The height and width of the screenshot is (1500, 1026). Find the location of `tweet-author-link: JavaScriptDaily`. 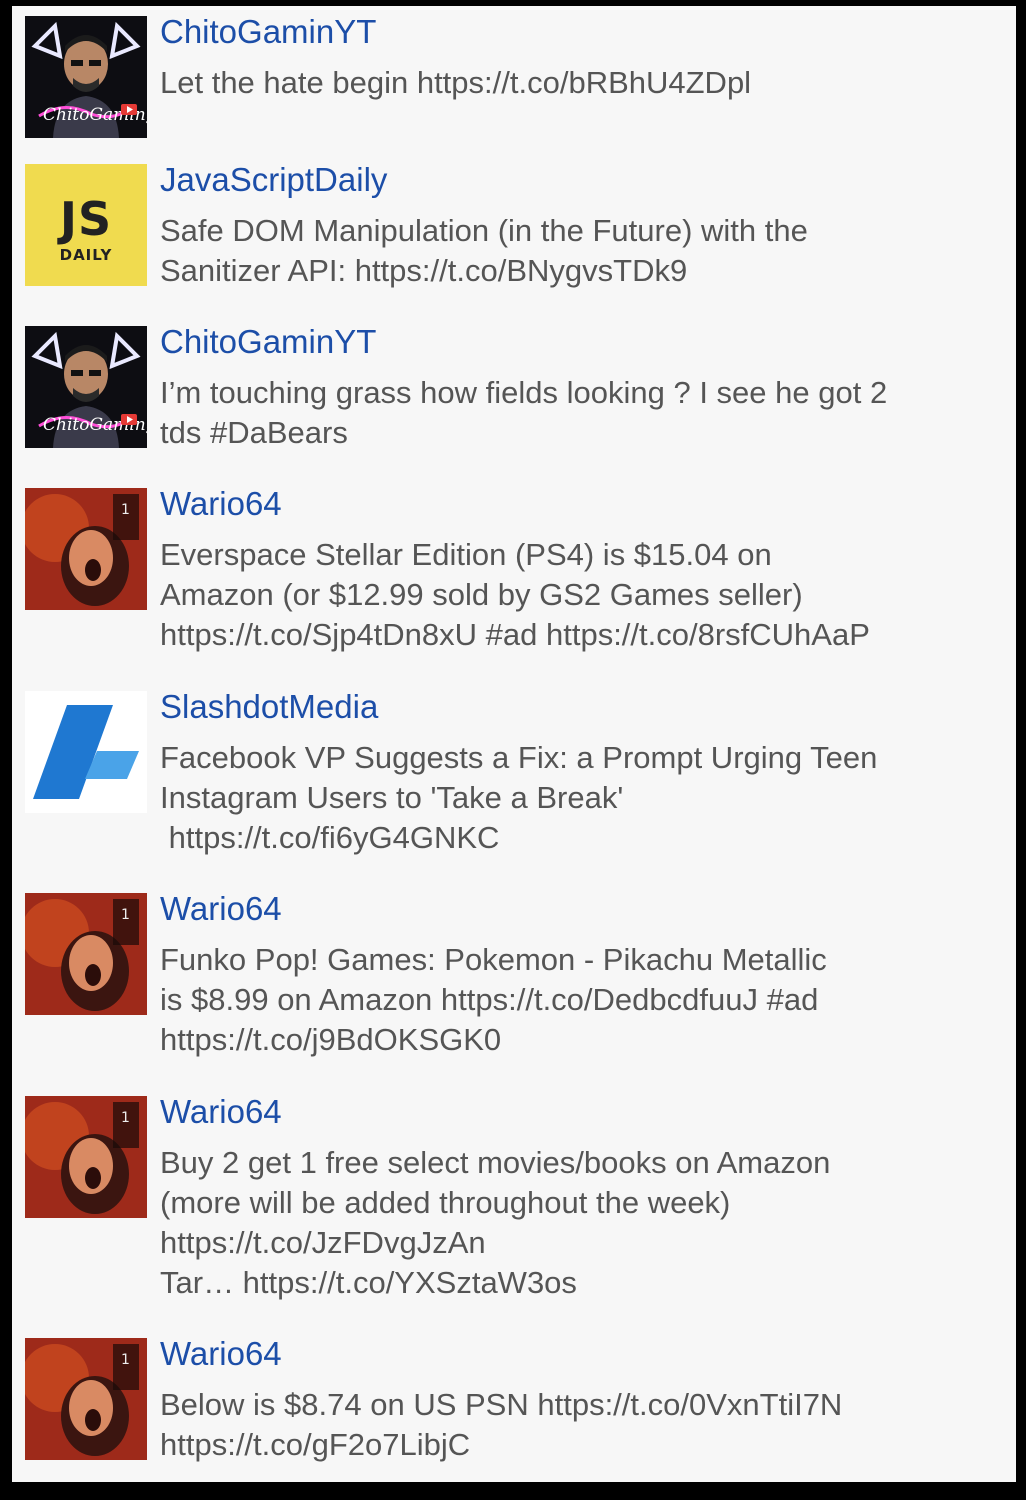

tweet-author-link: JavaScriptDaily is located at coordinates (580, 180).